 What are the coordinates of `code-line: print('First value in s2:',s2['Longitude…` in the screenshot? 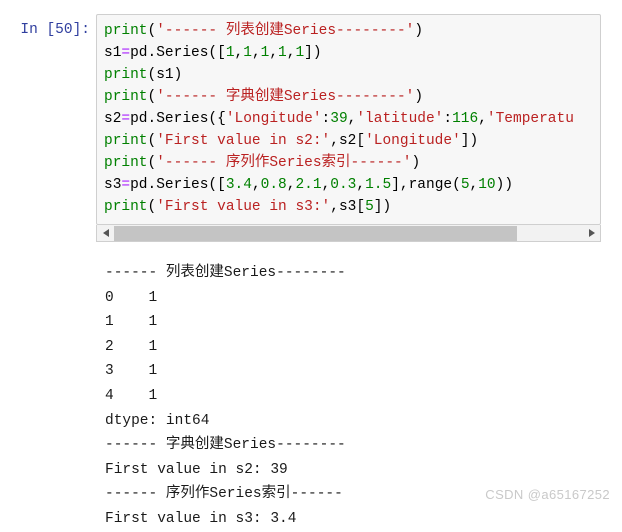 It's located at (352, 141).